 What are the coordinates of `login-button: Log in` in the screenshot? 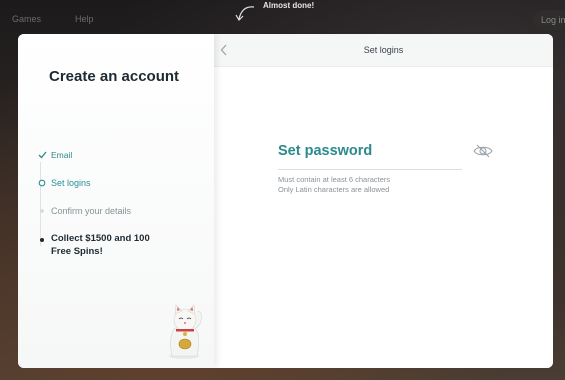 It's located at (549, 20).